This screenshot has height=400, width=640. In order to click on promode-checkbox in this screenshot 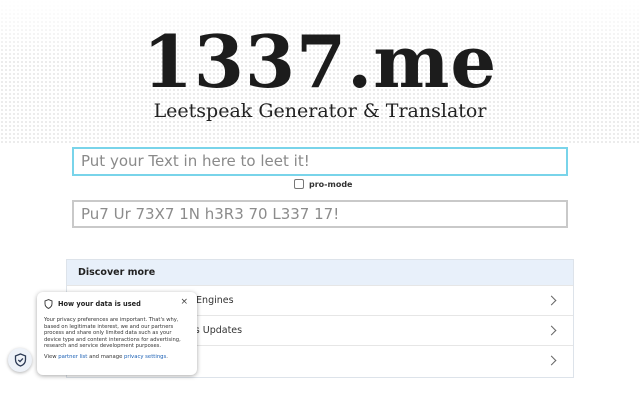, I will do `click(299, 184)`.